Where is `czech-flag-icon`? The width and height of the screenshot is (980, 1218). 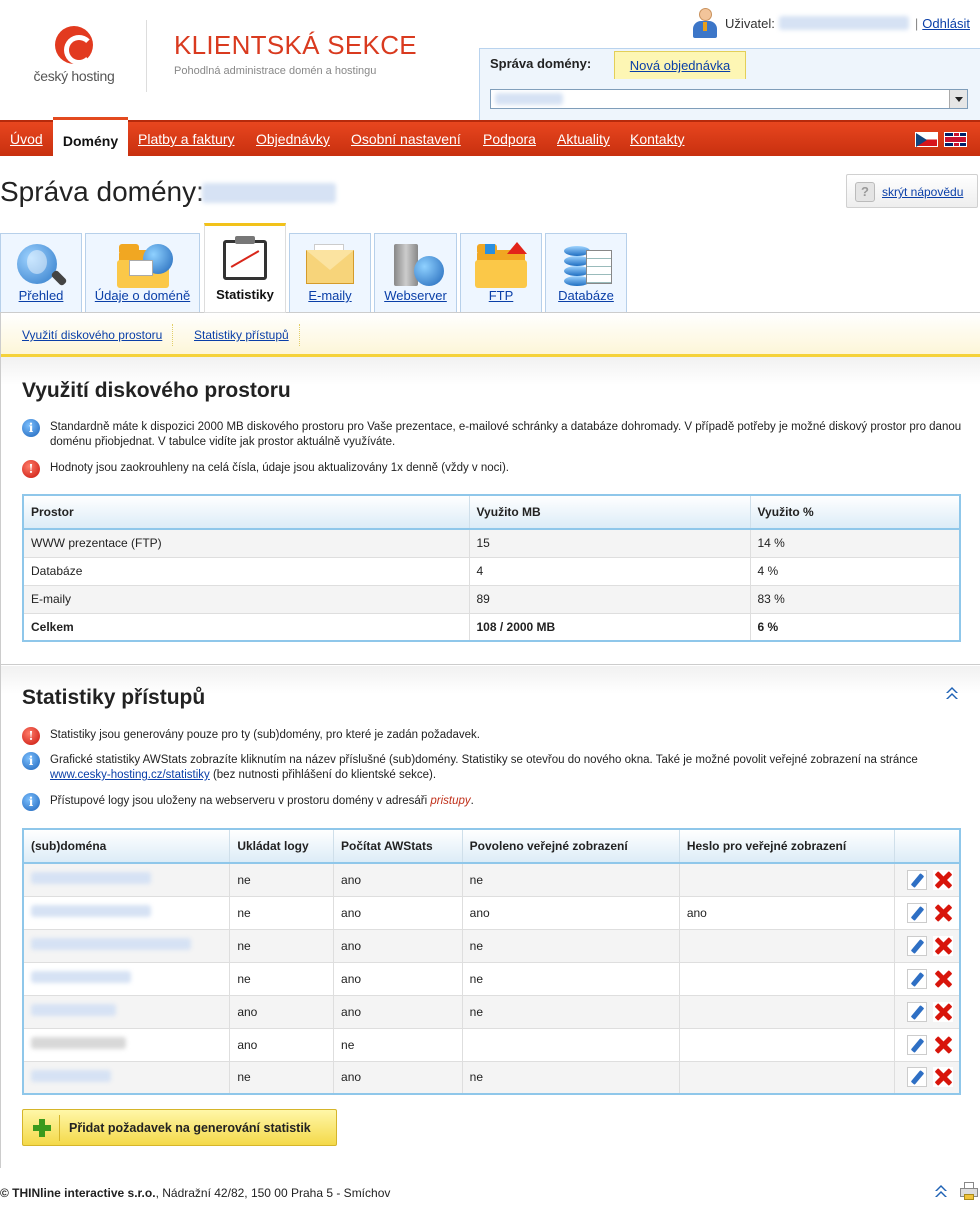 czech-flag-icon is located at coordinates (926, 139).